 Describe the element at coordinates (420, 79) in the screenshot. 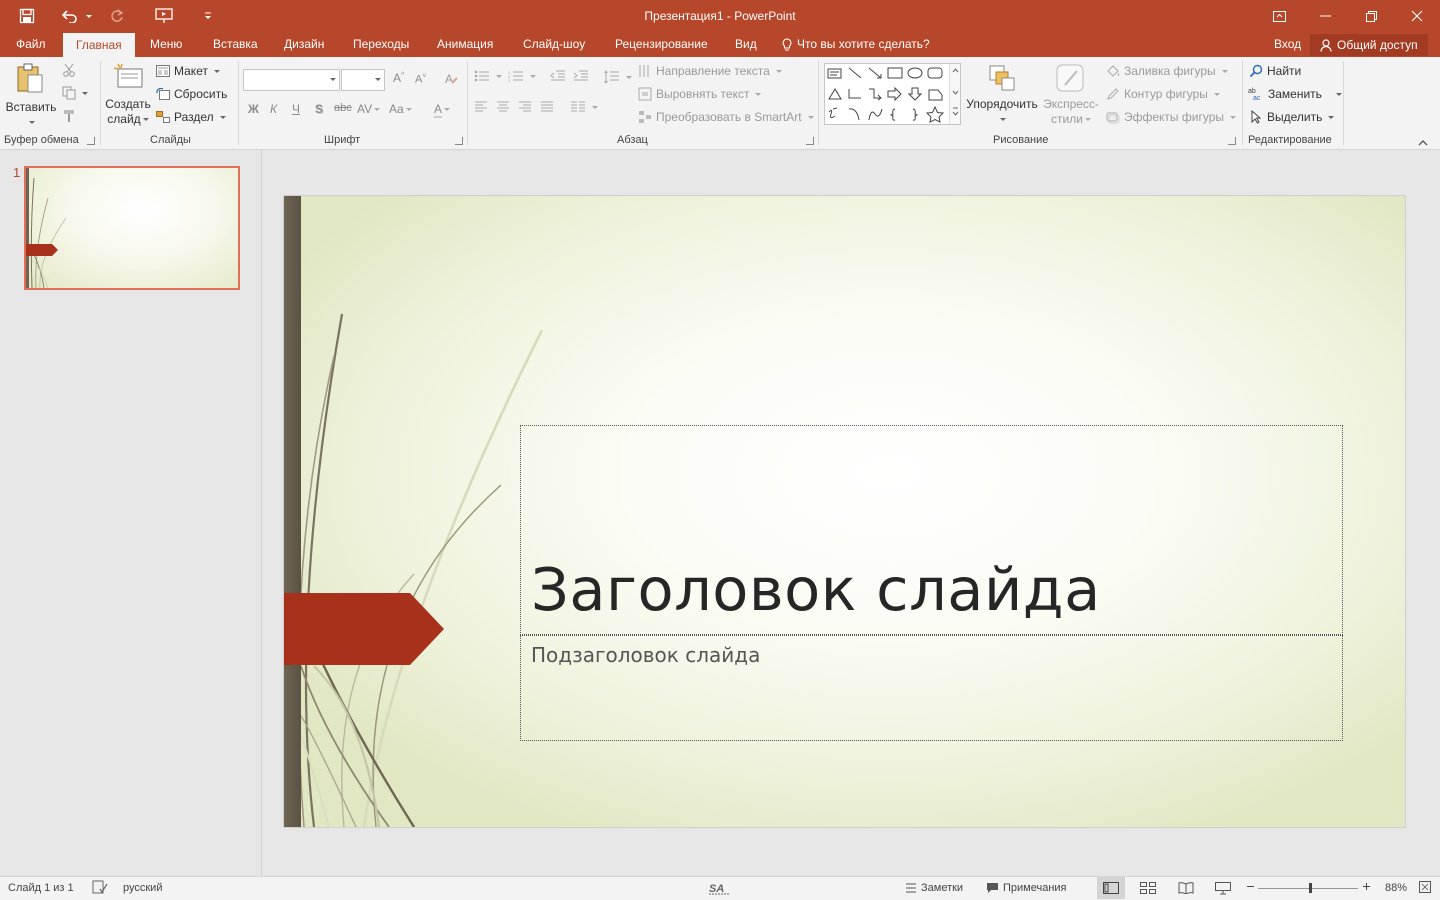

I see `decrease-font-icon: A˅` at that location.